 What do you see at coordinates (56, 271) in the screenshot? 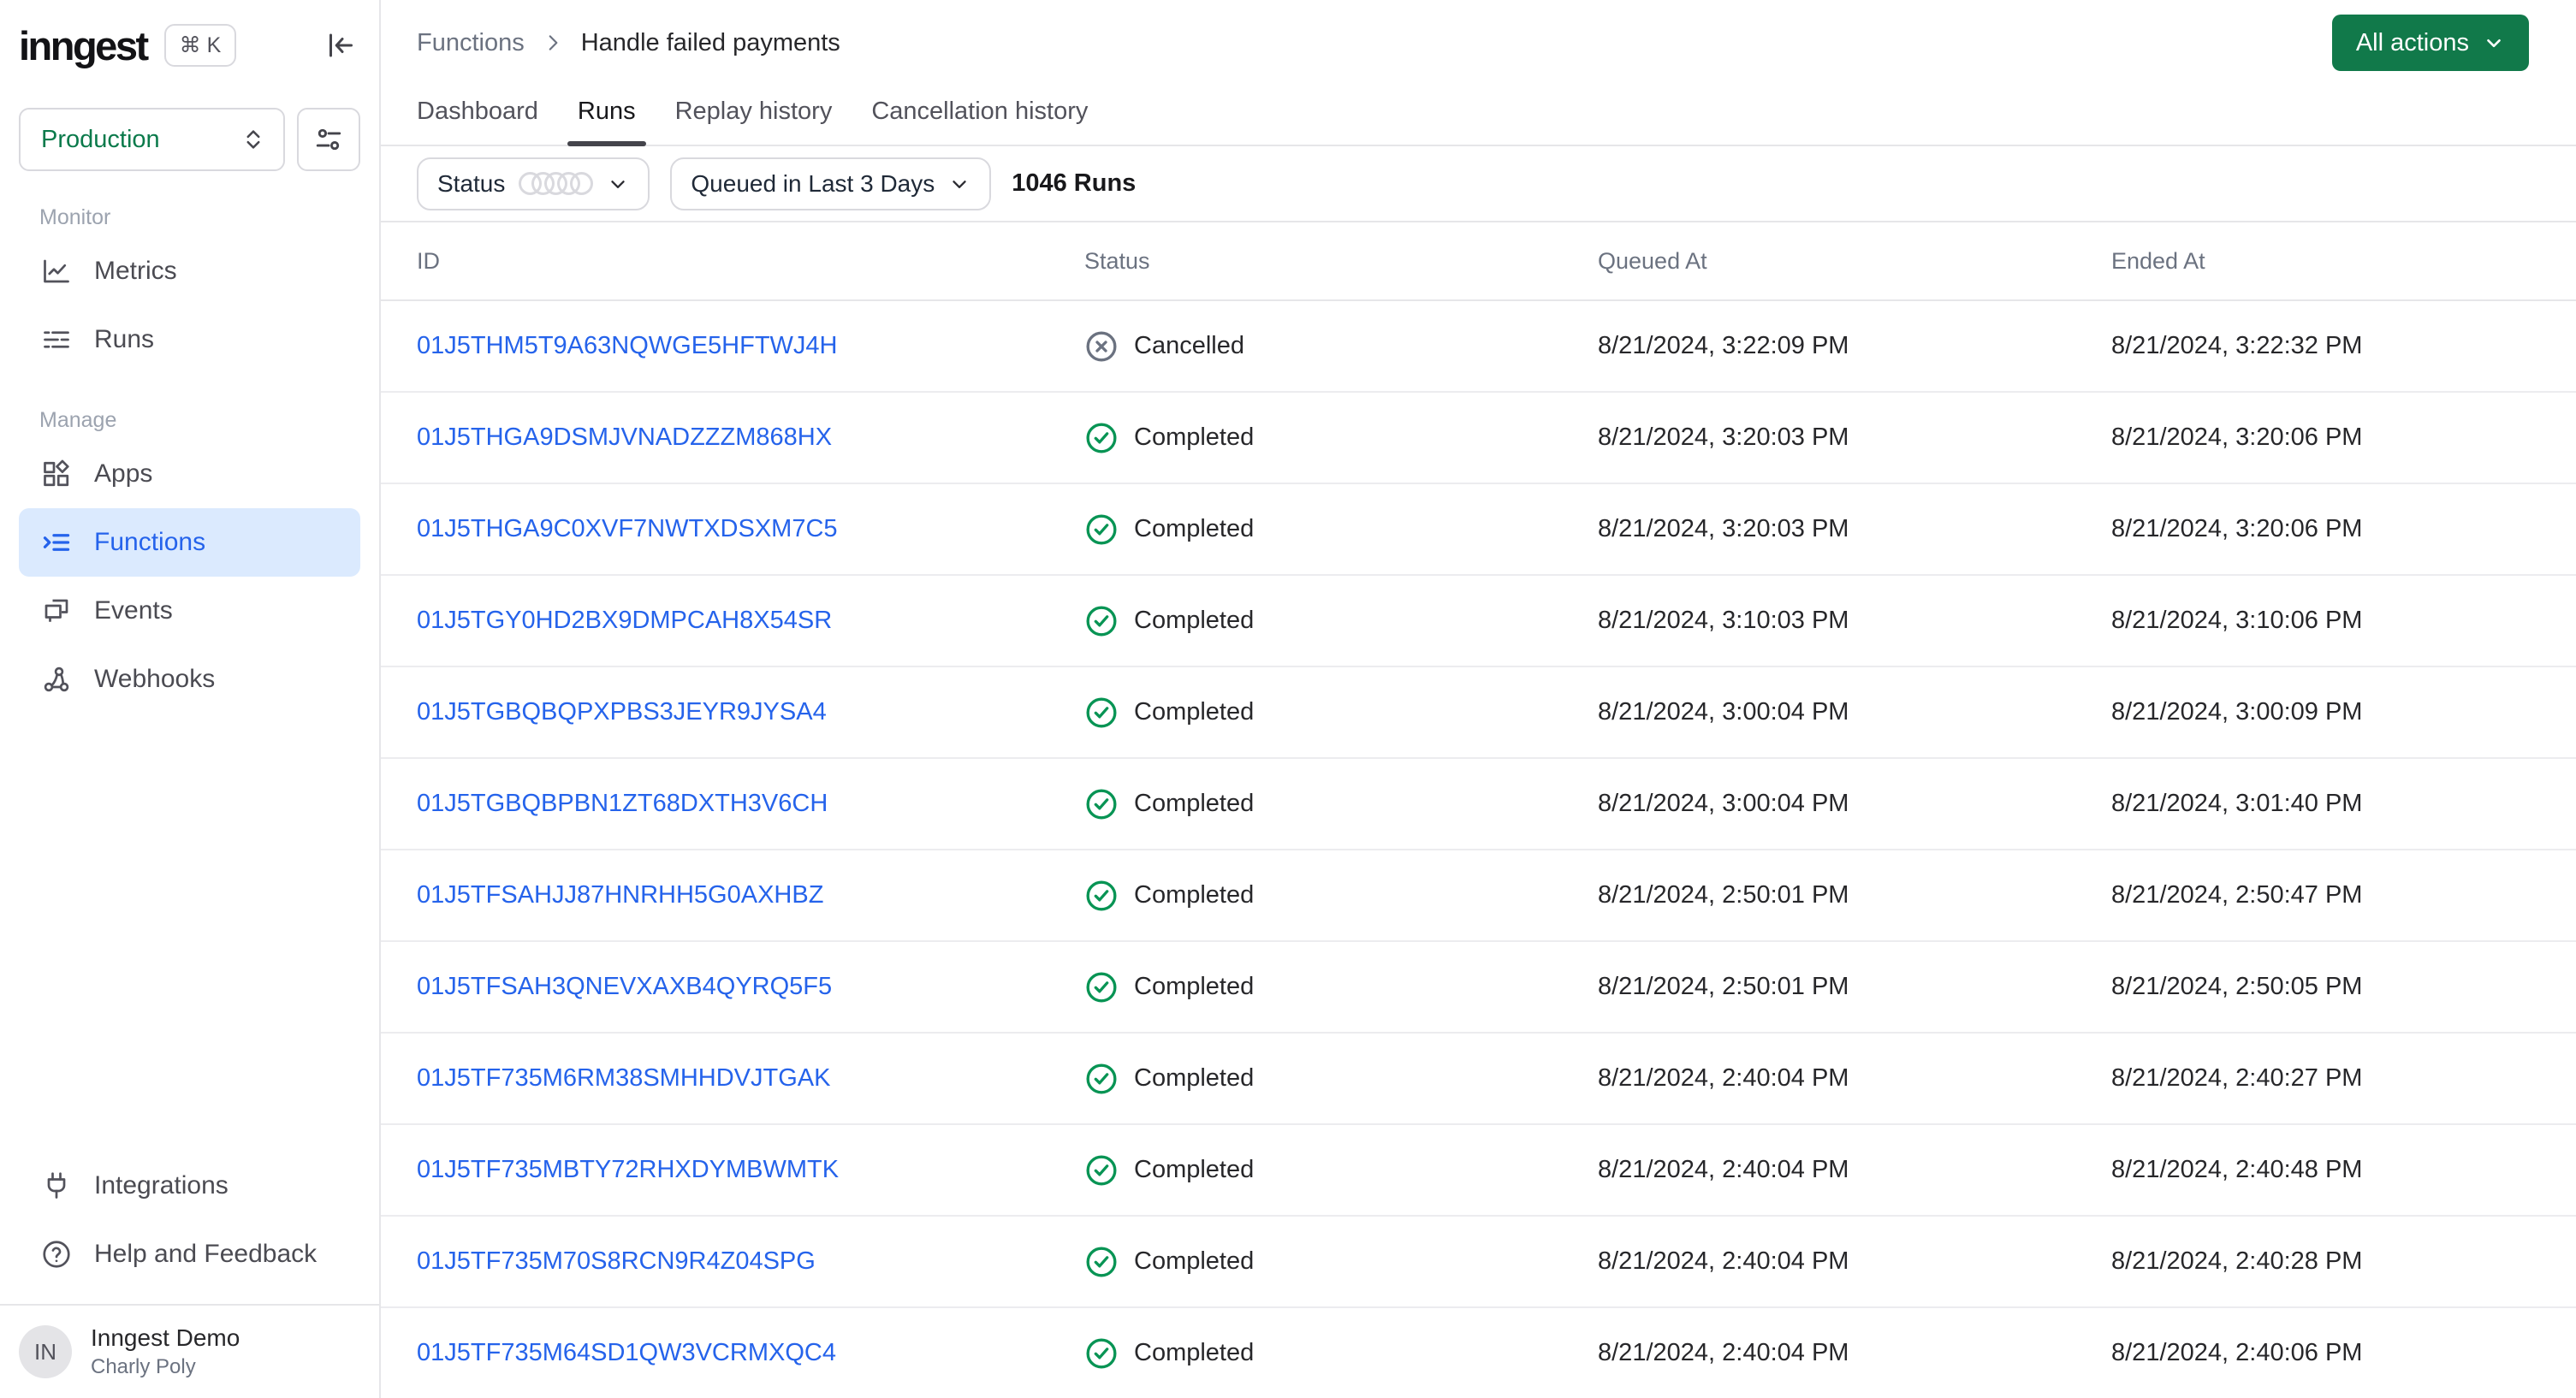
I see `metrics-icon` at bounding box center [56, 271].